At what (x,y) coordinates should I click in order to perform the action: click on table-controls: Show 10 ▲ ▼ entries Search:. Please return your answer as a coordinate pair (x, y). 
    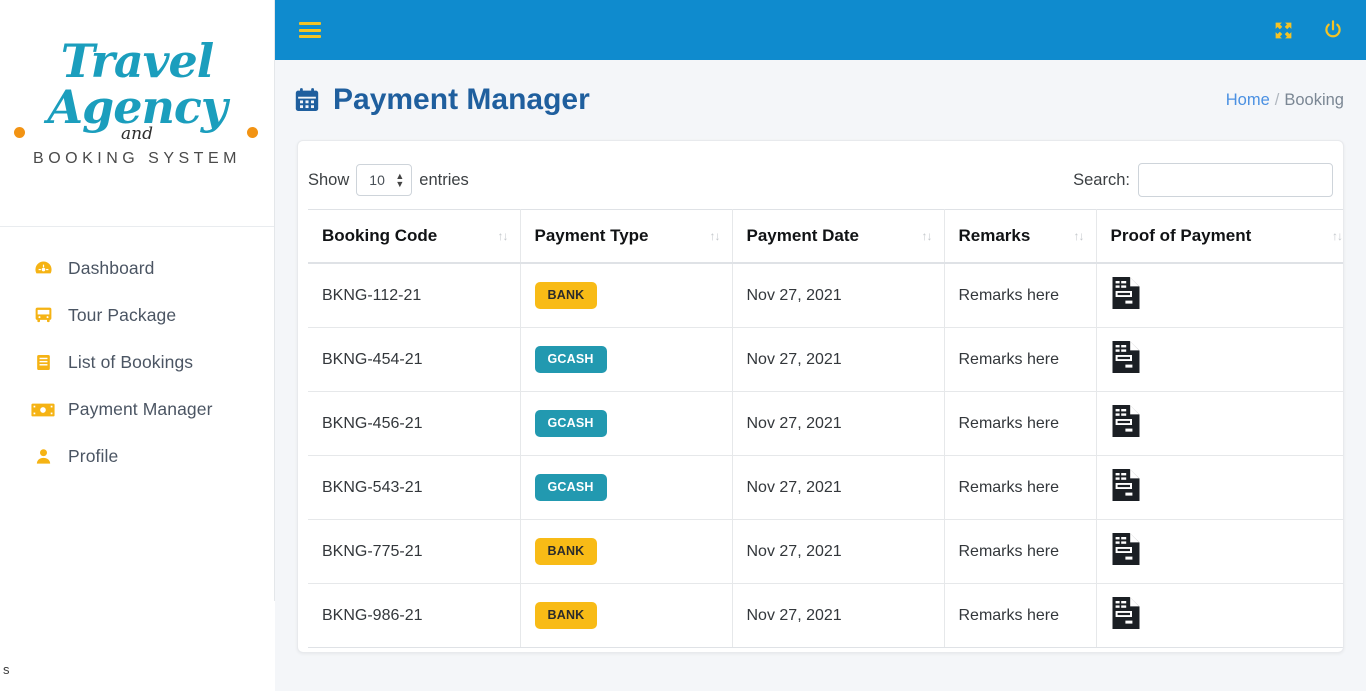
    Looking at the image, I should click on (820, 181).